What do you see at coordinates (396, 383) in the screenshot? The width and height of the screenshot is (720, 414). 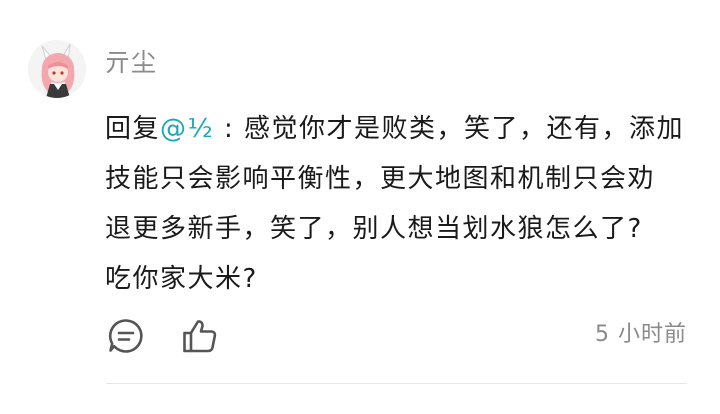 I see `divider` at bounding box center [396, 383].